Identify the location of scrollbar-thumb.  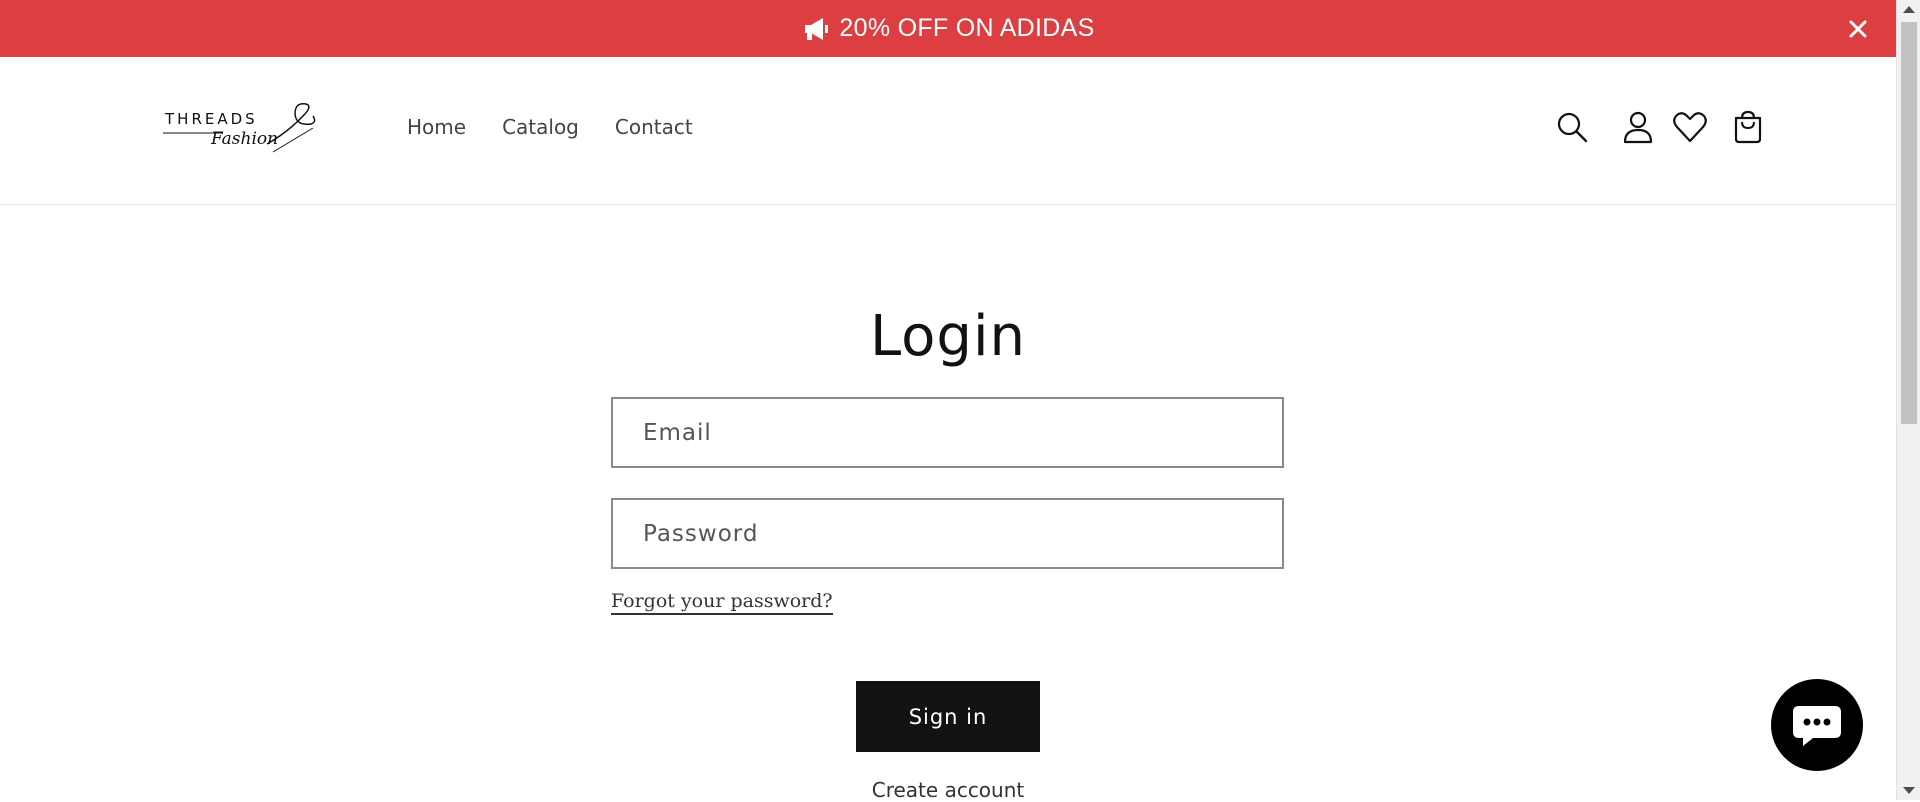
(1909, 223).